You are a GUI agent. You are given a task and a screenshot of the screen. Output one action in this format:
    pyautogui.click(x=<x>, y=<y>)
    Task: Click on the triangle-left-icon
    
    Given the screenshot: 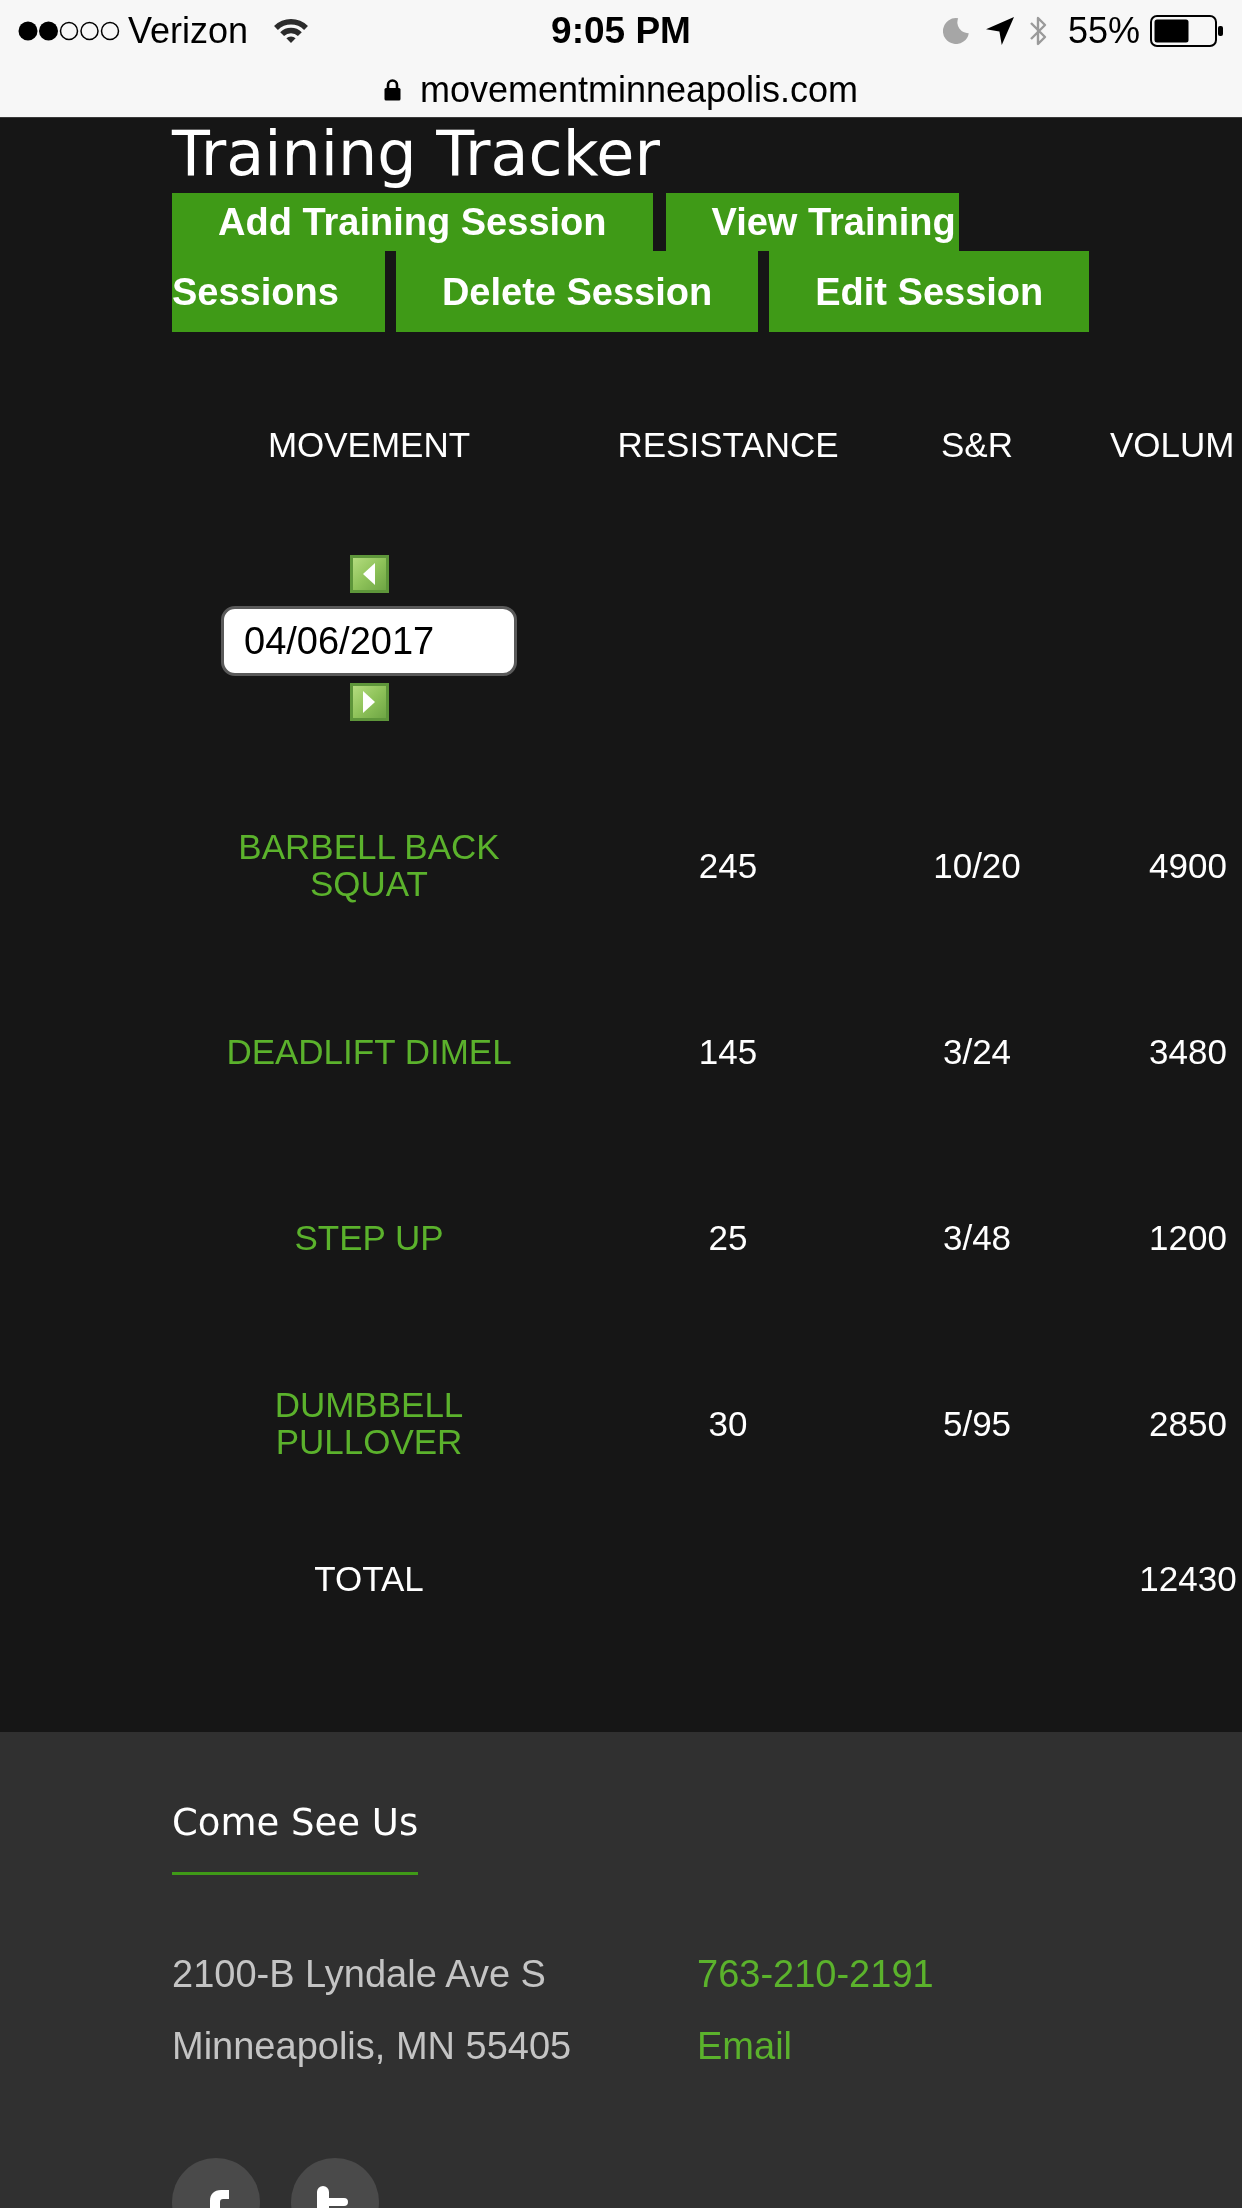 What is the action you would take?
    pyautogui.click(x=369, y=574)
    